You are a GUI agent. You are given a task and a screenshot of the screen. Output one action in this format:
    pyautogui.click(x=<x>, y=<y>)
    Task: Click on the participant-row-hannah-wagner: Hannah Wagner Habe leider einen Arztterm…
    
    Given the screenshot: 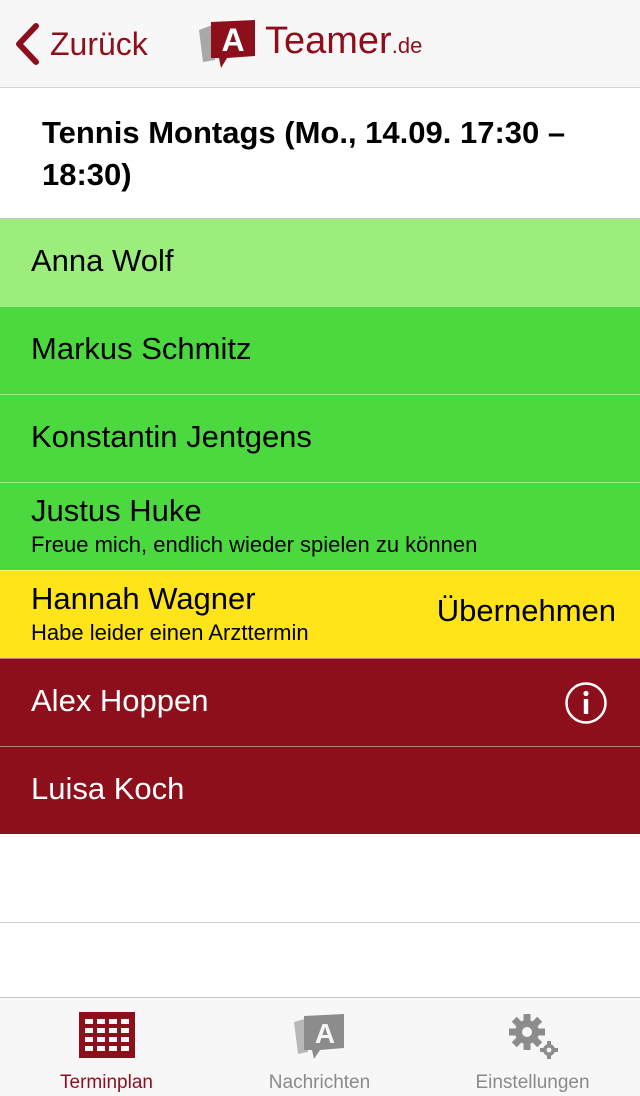 What is the action you would take?
    pyautogui.click(x=320, y=614)
    